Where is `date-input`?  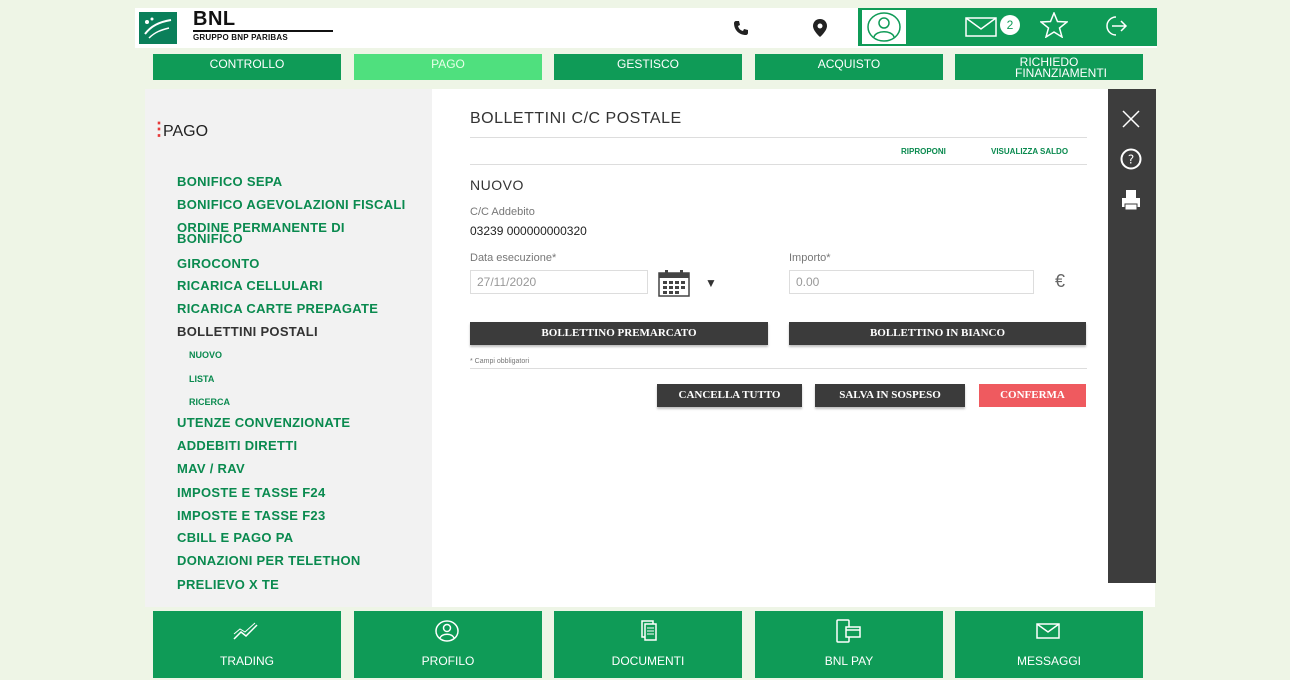
date-input is located at coordinates (559, 282).